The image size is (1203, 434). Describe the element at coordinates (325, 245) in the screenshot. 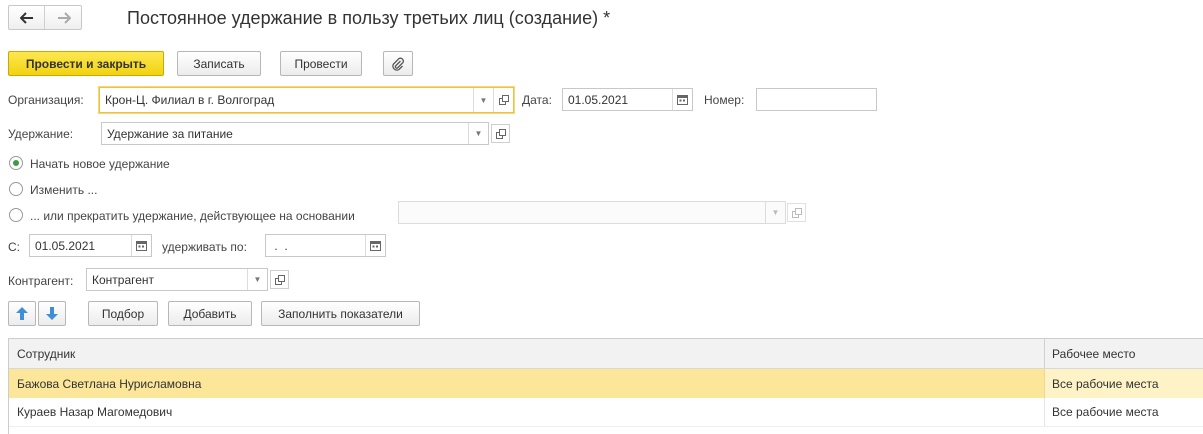

I see `hold-until-field: . .` at that location.